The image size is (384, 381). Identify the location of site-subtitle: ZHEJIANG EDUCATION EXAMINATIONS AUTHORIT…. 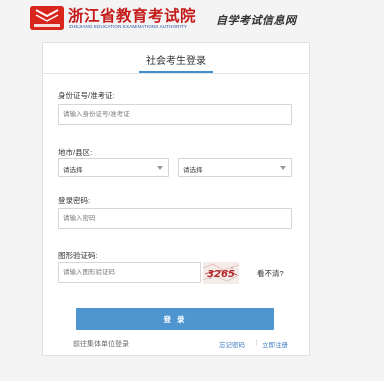
(128, 26).